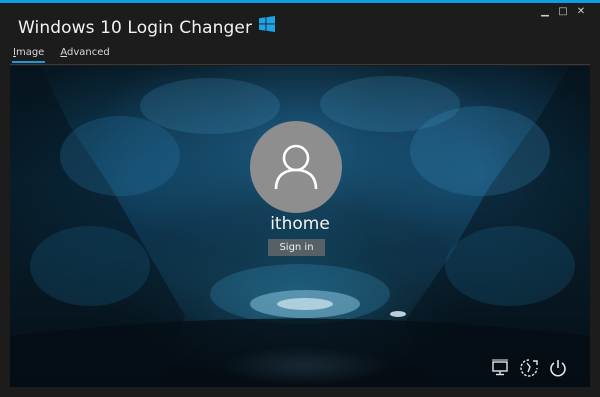  I want to click on window-controls: ▁ □ ✕, so click(563, 12).